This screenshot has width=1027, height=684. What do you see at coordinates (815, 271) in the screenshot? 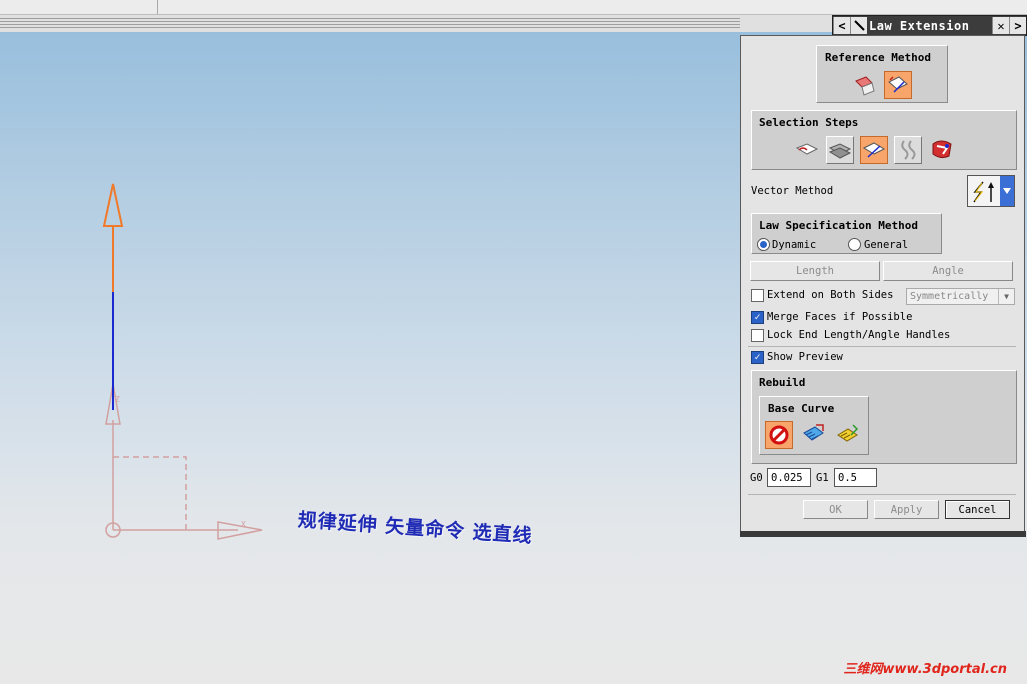
I see `length-button: Length` at bounding box center [815, 271].